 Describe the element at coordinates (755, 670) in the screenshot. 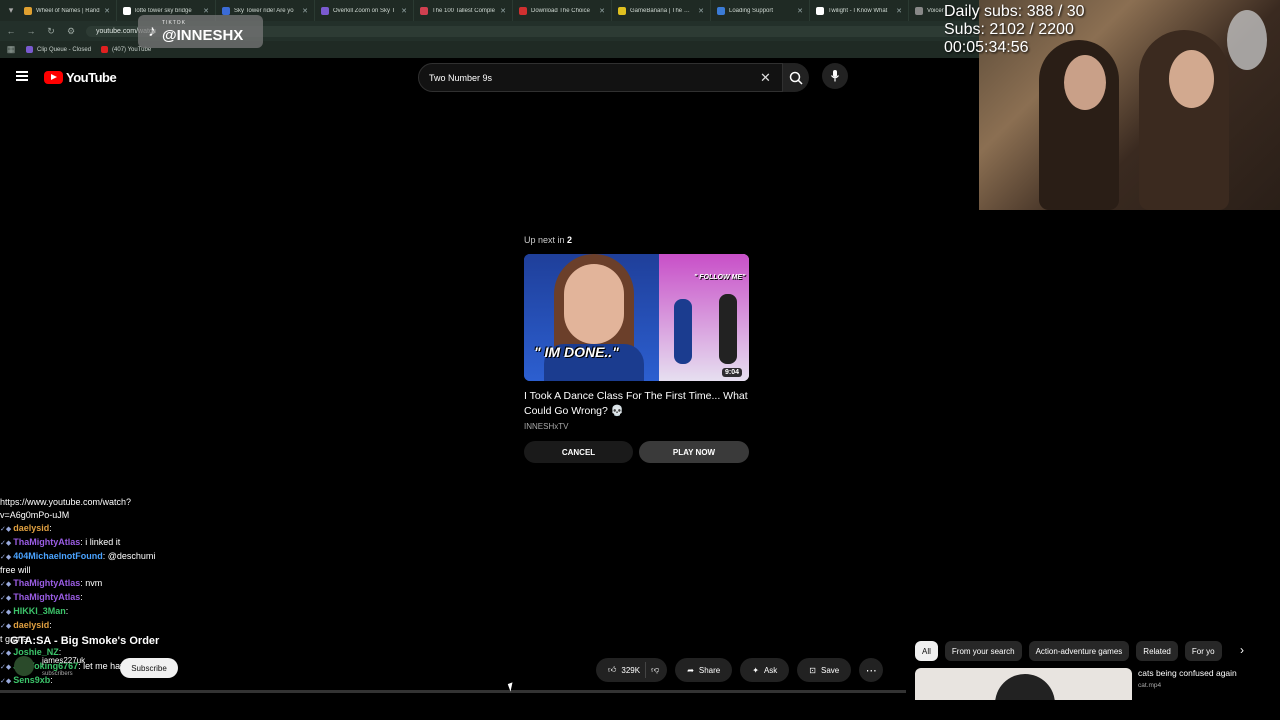

I see `sparkle-icon: ✦` at that location.